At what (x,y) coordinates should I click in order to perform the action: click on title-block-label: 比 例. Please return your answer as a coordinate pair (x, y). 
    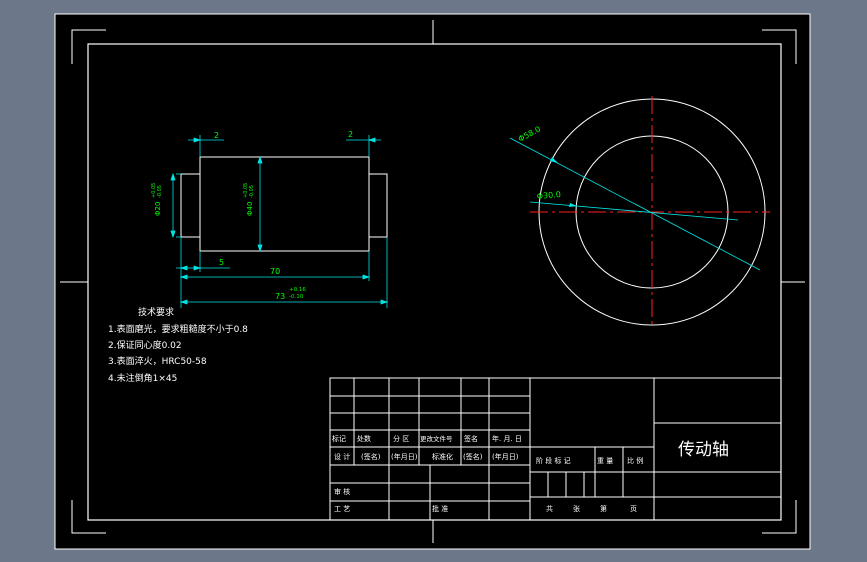
    Looking at the image, I should click on (635, 460).